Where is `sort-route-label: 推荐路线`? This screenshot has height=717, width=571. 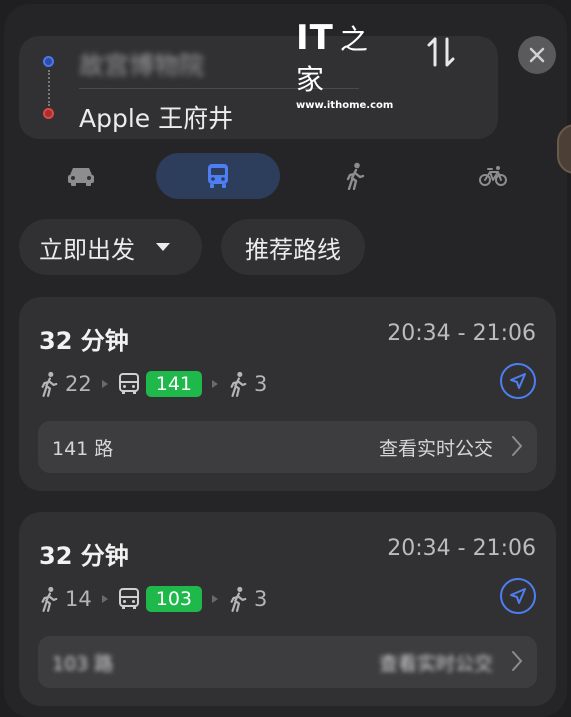
sort-route-label: 推荐路线 is located at coordinates (293, 249).